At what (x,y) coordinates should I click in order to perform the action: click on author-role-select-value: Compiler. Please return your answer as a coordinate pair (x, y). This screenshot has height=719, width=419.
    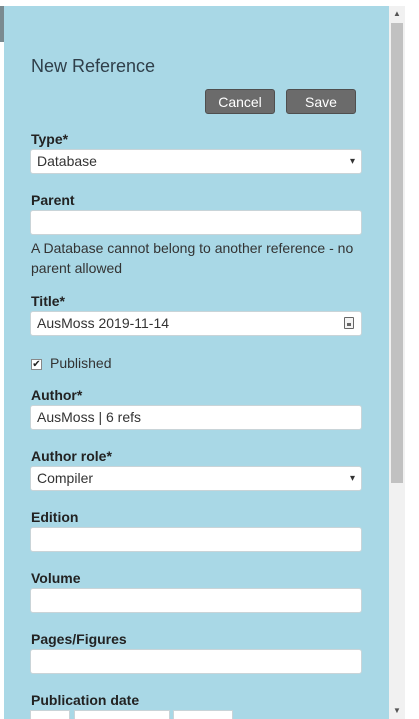
    Looking at the image, I should click on (65, 478).